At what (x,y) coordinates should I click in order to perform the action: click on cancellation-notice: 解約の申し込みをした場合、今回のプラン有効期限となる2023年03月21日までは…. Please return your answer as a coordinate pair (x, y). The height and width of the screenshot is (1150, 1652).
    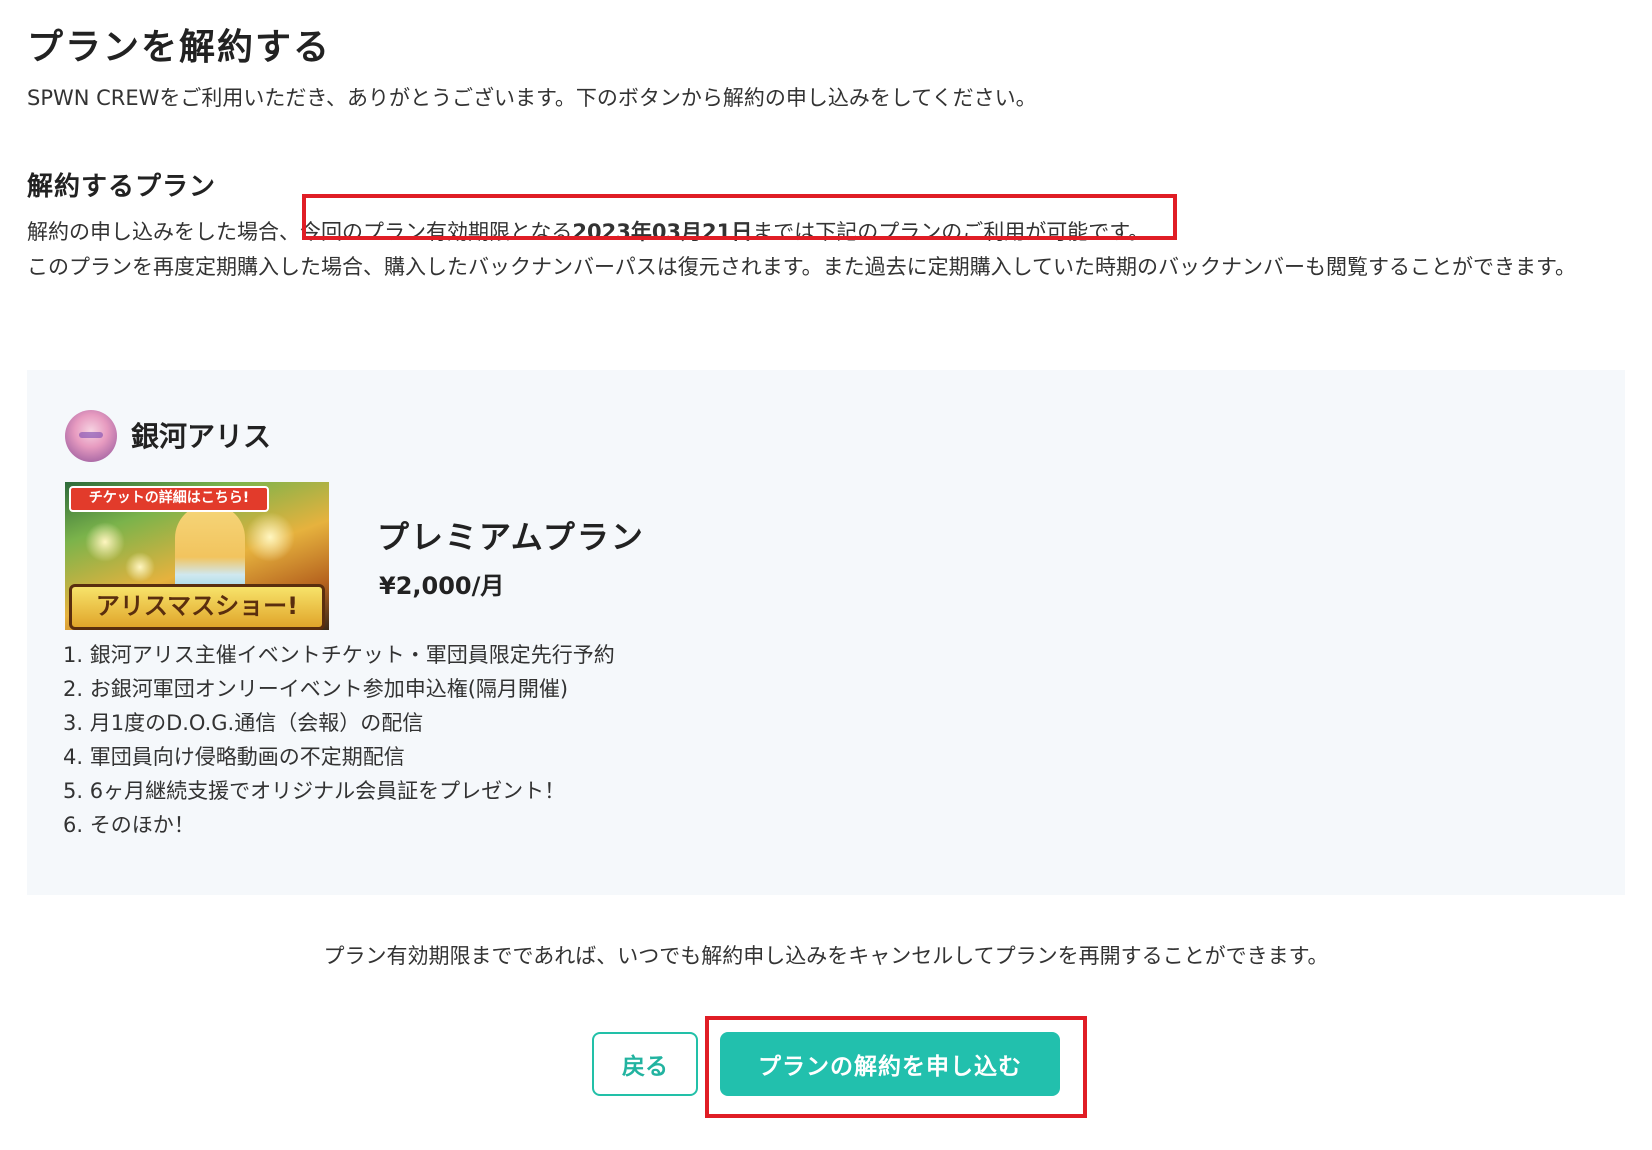
    Looking at the image, I should click on (827, 250).